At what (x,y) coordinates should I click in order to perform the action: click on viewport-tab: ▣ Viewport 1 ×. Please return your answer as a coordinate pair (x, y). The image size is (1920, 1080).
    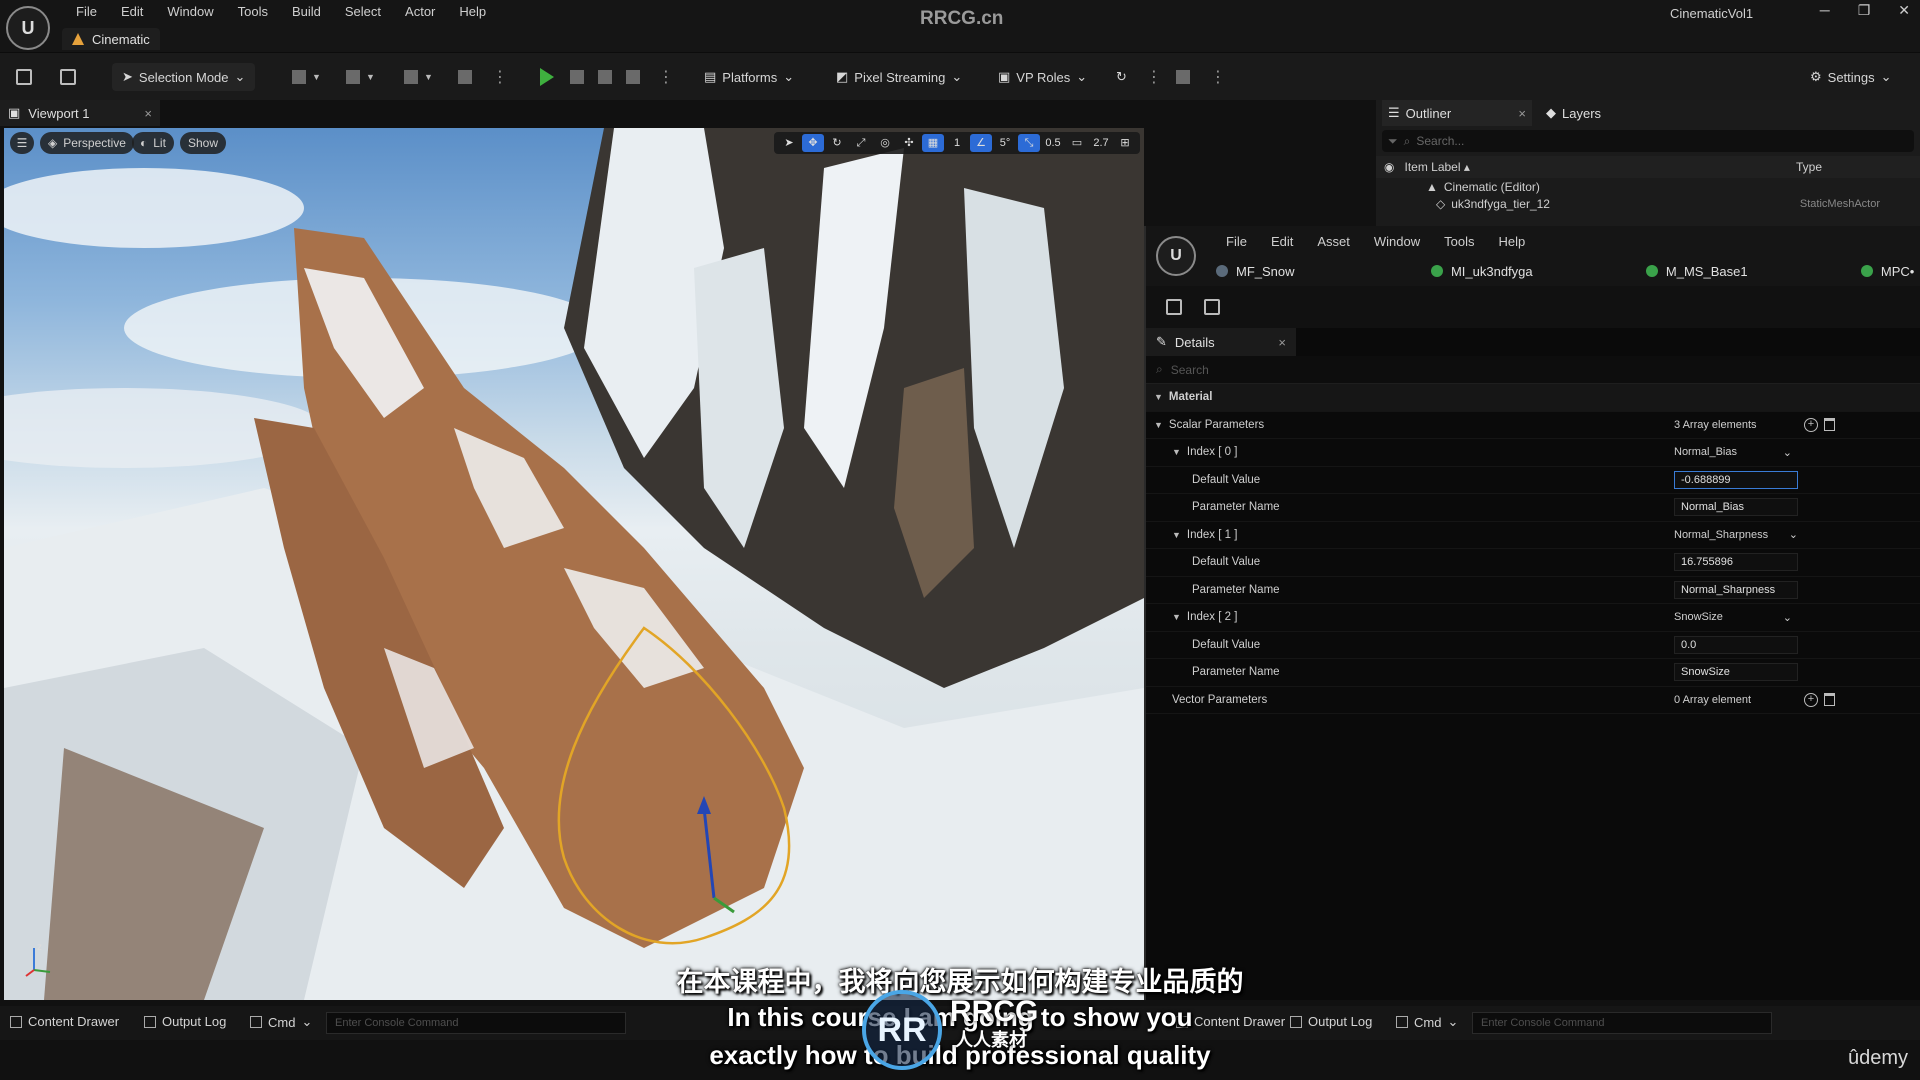
    Looking at the image, I should click on (80, 113).